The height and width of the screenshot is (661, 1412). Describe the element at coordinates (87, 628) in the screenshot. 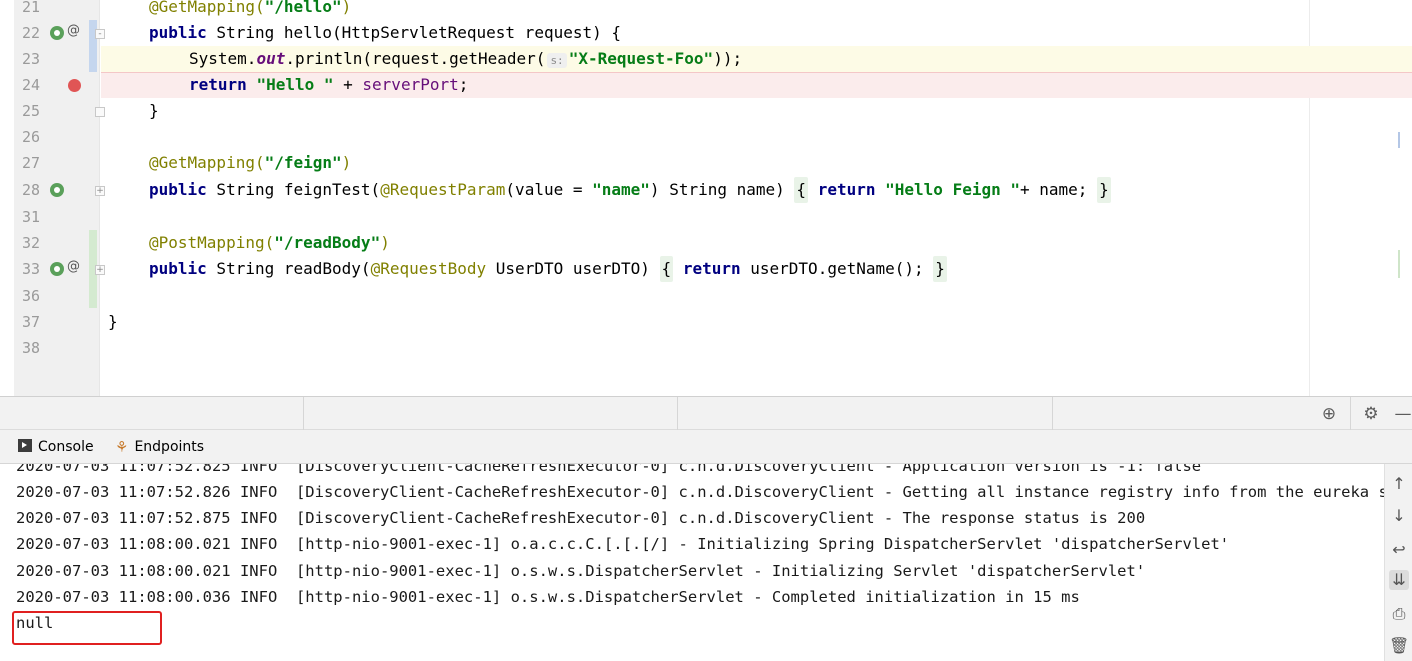

I see `highlight-box` at that location.